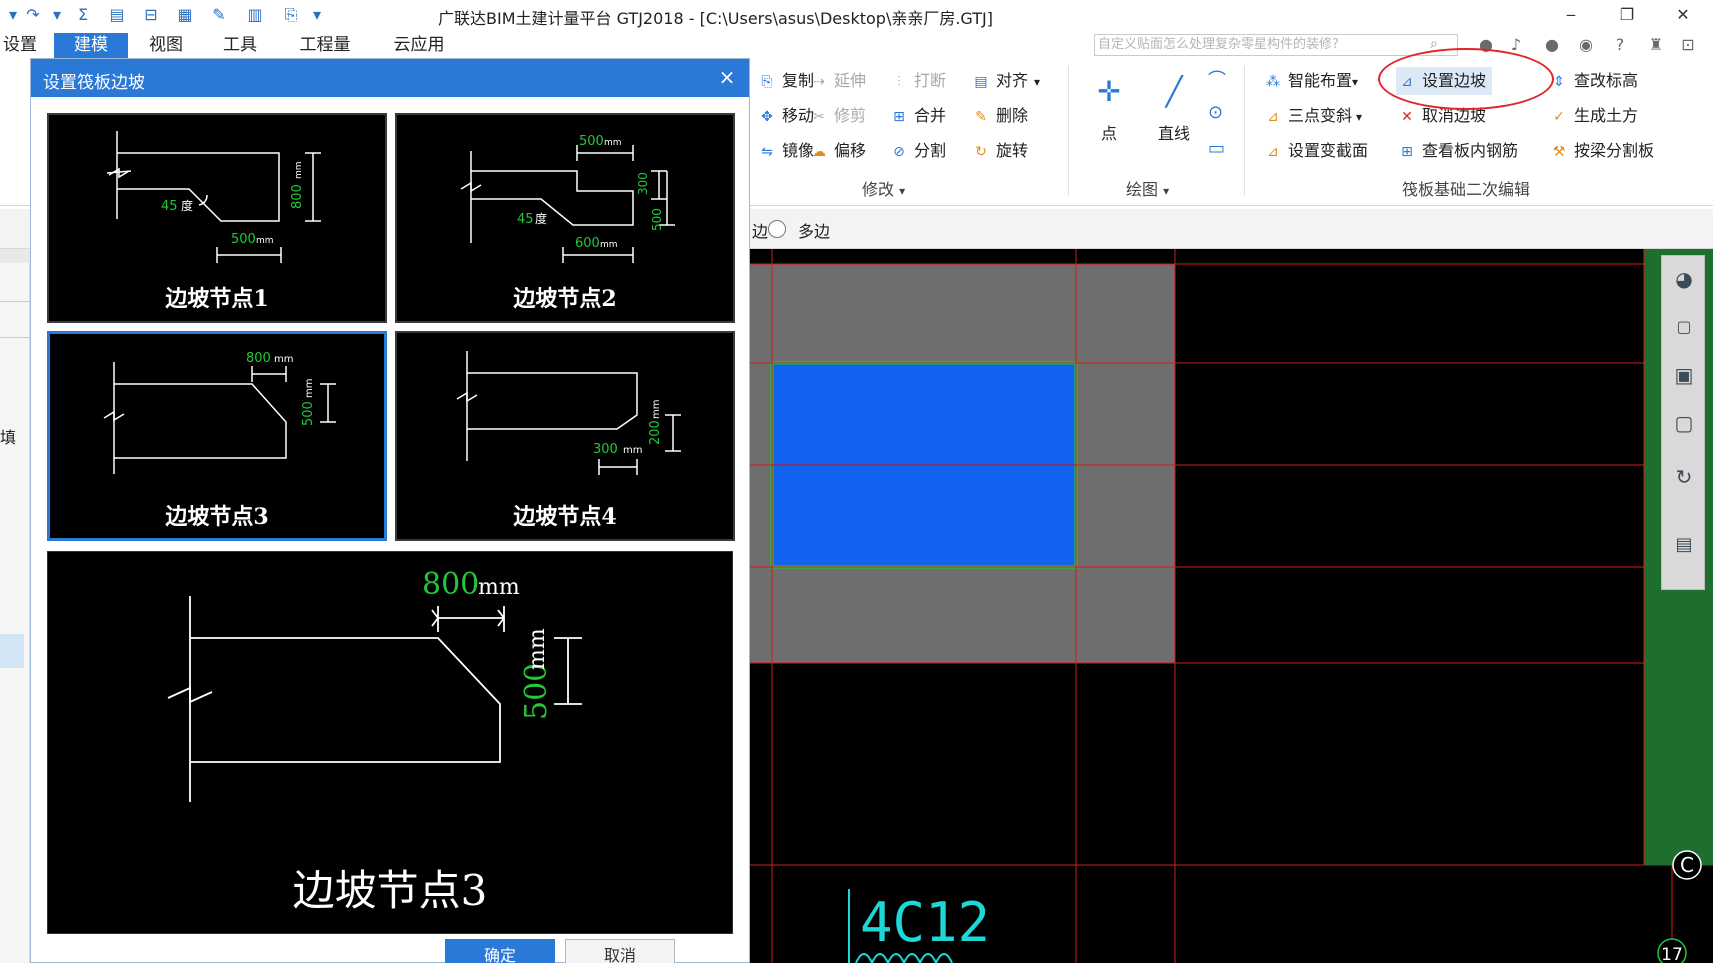 The width and height of the screenshot is (1713, 963). Describe the element at coordinates (12, 651) in the screenshot. I see `selected-row` at that location.